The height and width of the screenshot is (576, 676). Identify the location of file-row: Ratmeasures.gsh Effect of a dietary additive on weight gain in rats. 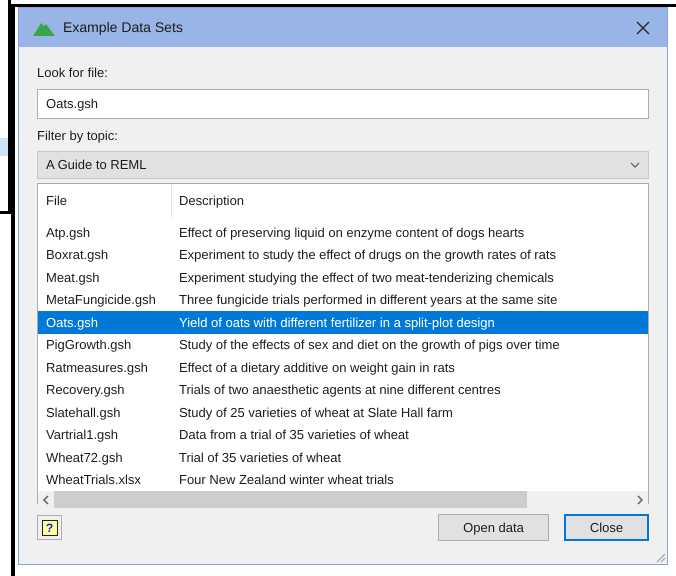
(343, 367).